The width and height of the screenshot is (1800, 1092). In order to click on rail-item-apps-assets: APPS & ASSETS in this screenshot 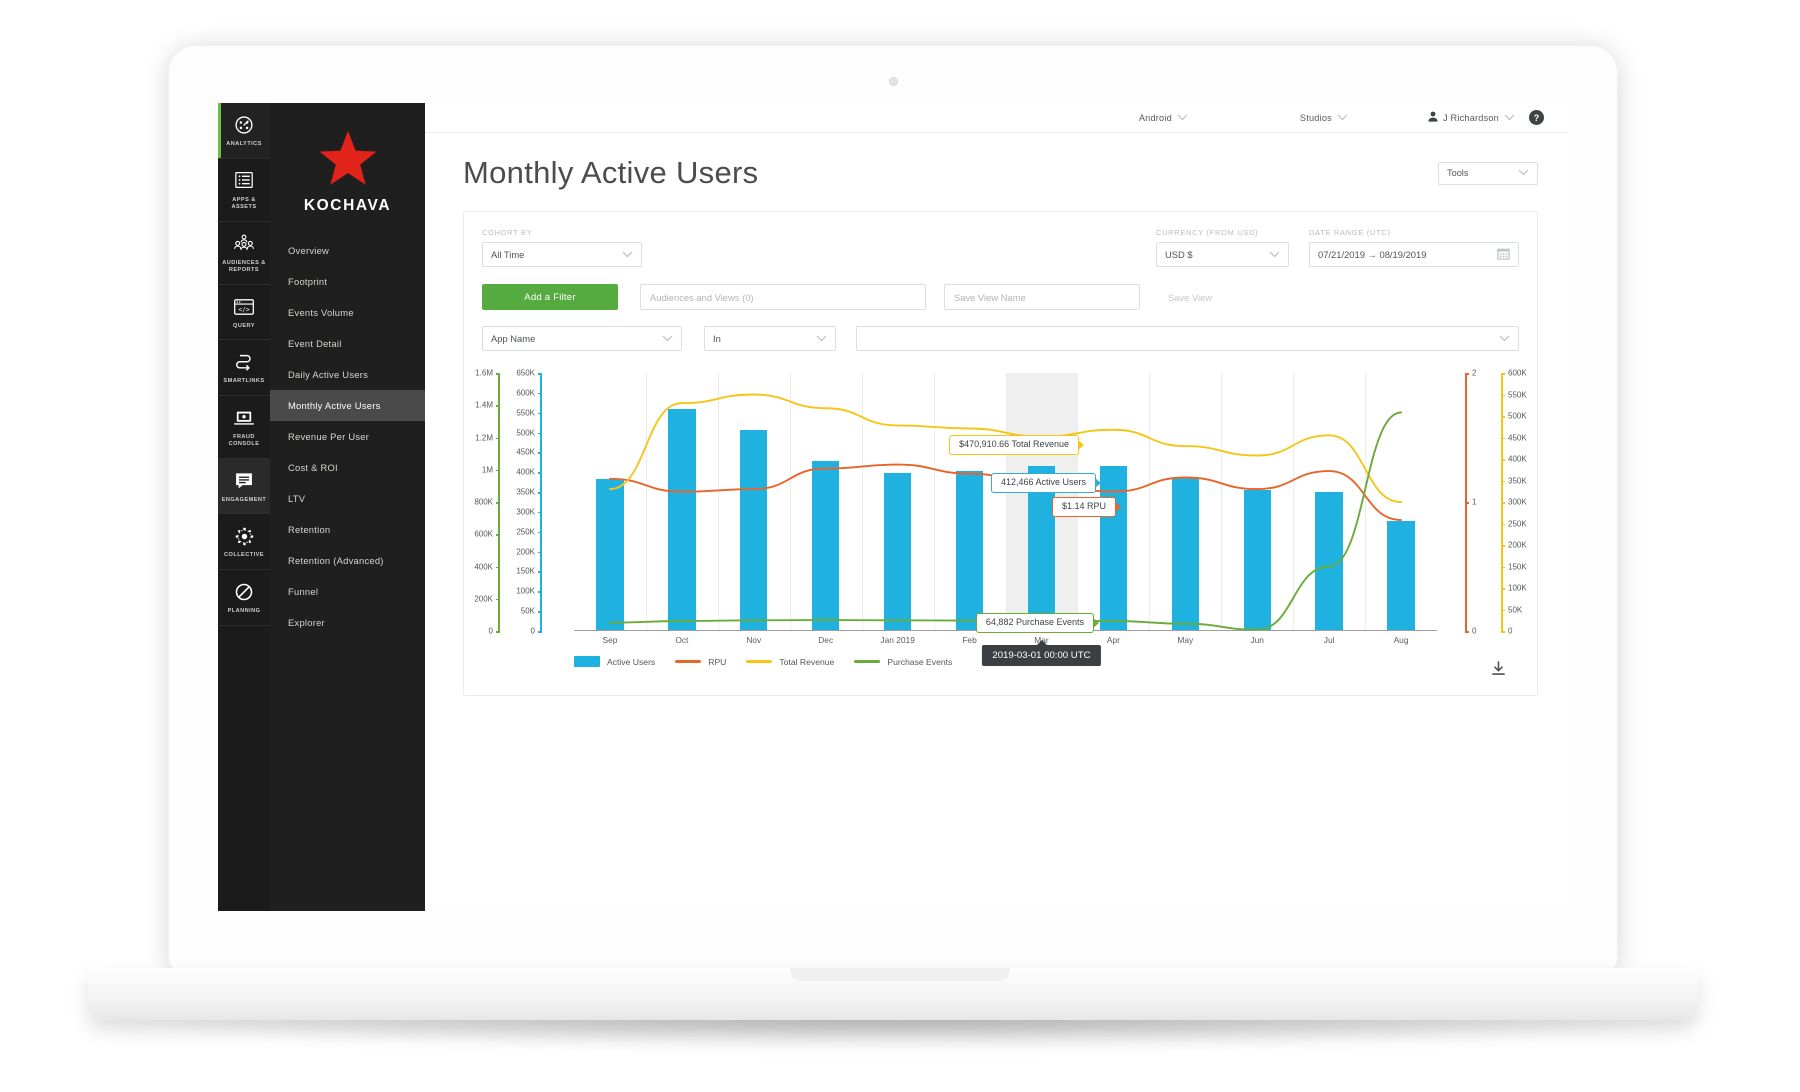, I will do `click(244, 190)`.